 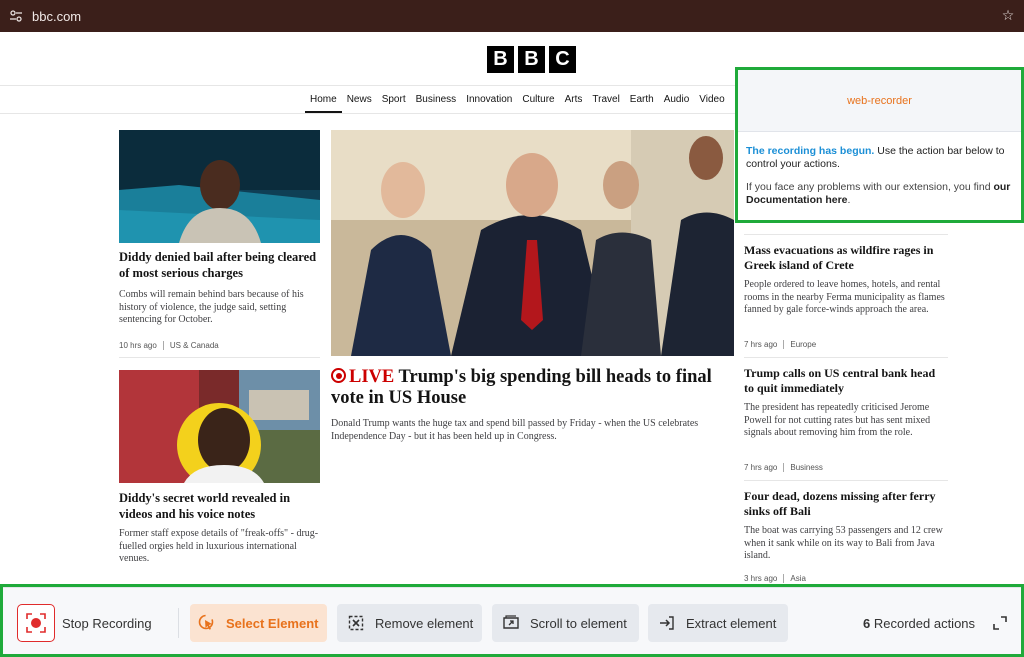 I want to click on article-tag: Asia, so click(x=798, y=578).